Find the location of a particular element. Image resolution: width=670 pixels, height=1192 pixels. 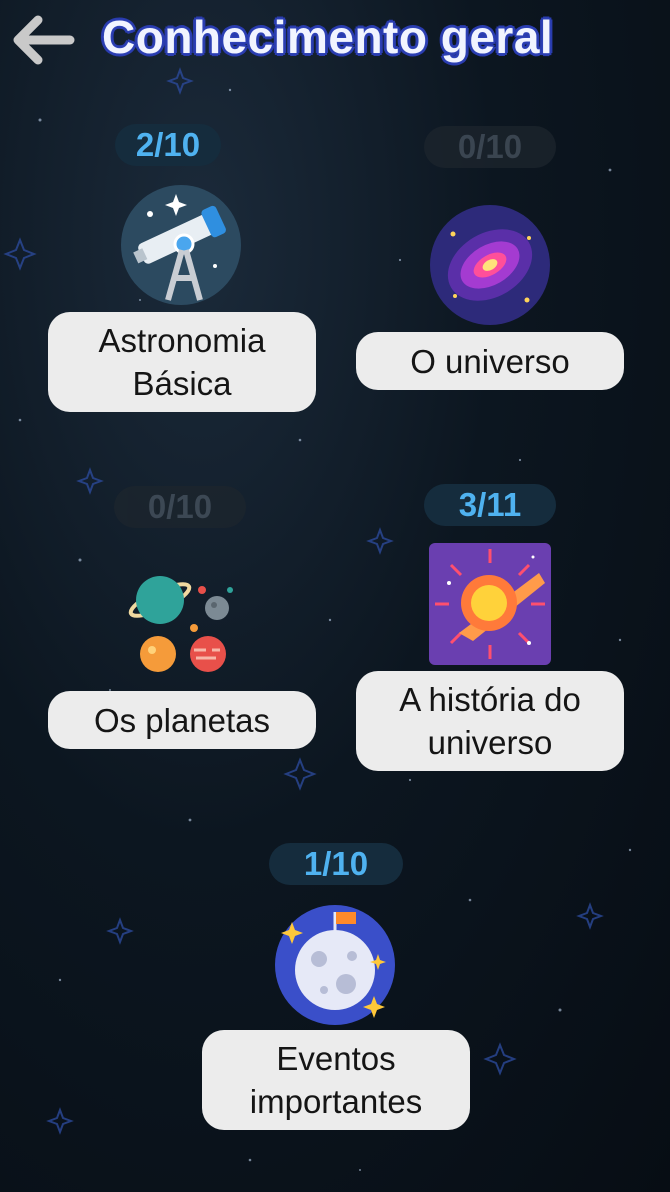

progress-badge: 1/10 is located at coordinates (336, 864).